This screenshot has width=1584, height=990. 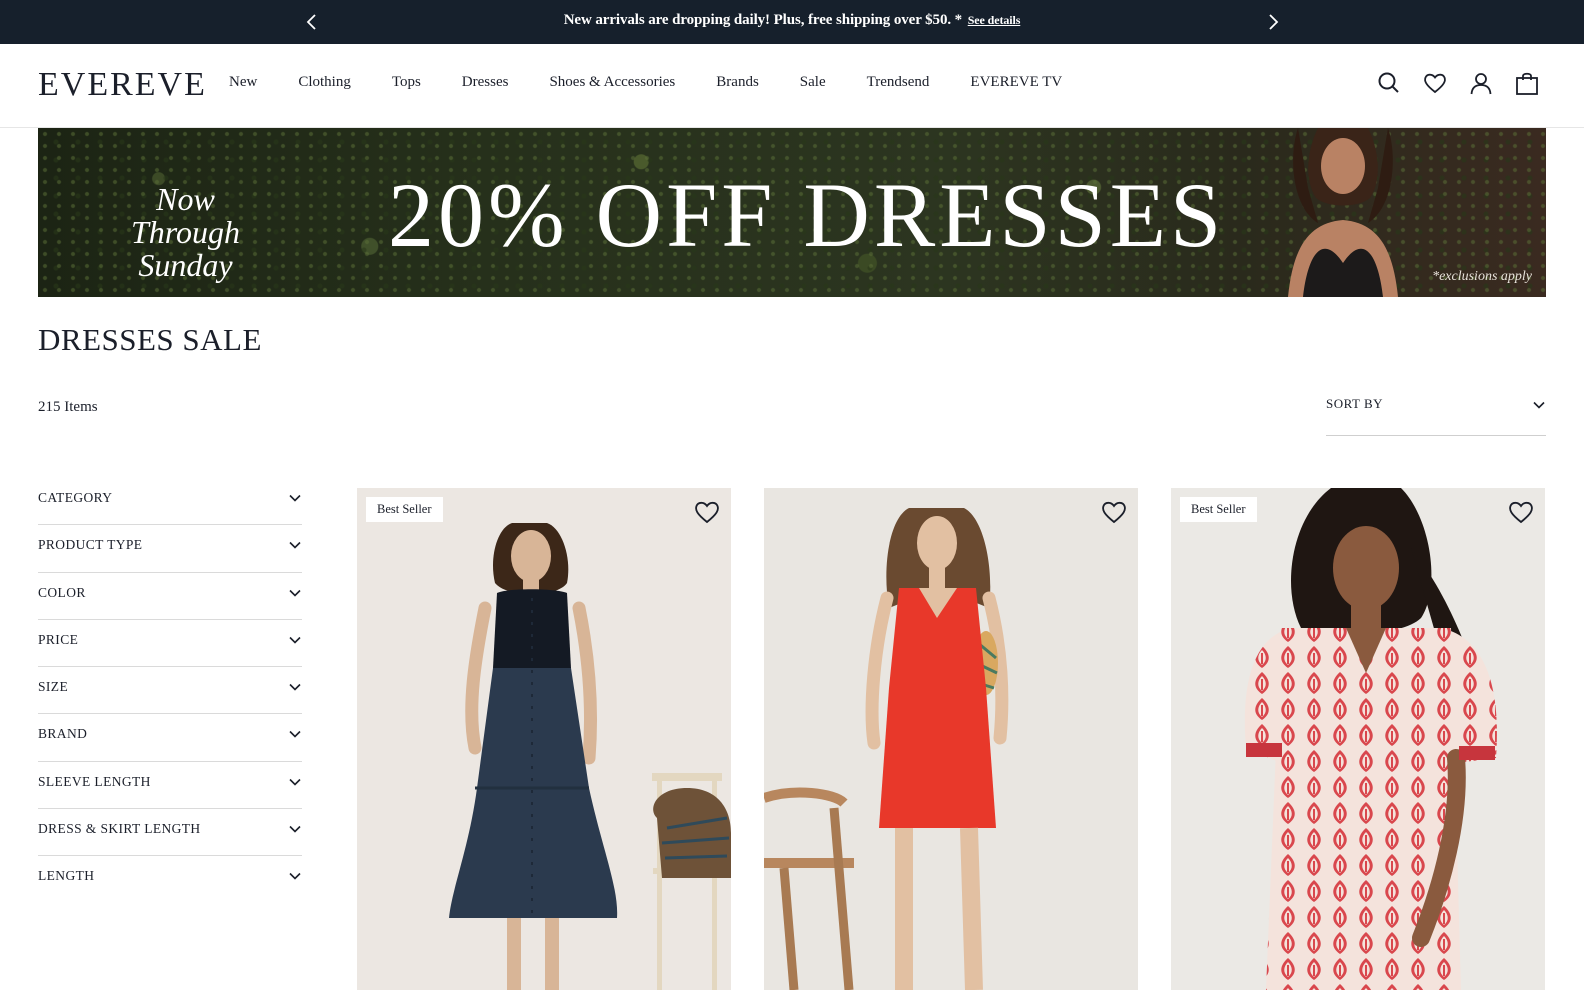 What do you see at coordinates (62, 592) in the screenshot?
I see `filter-label: COLOR` at bounding box center [62, 592].